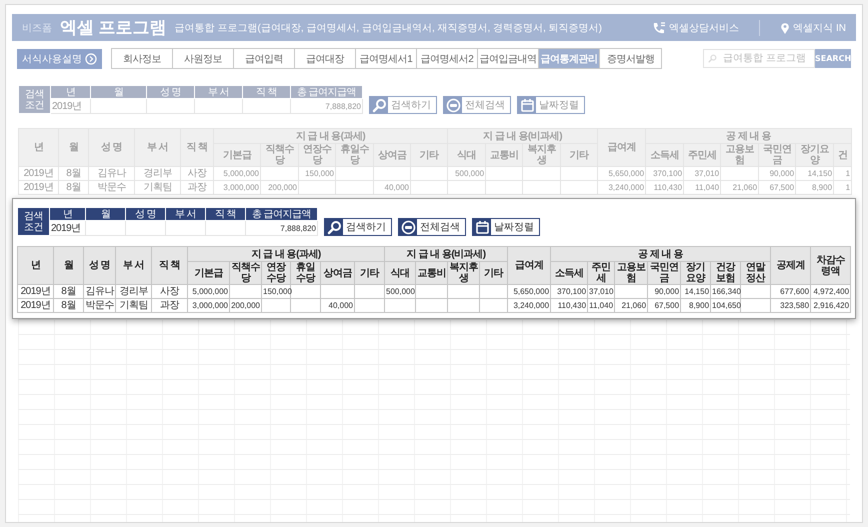  I want to click on table-cell: 3,000,000, so click(237, 187).